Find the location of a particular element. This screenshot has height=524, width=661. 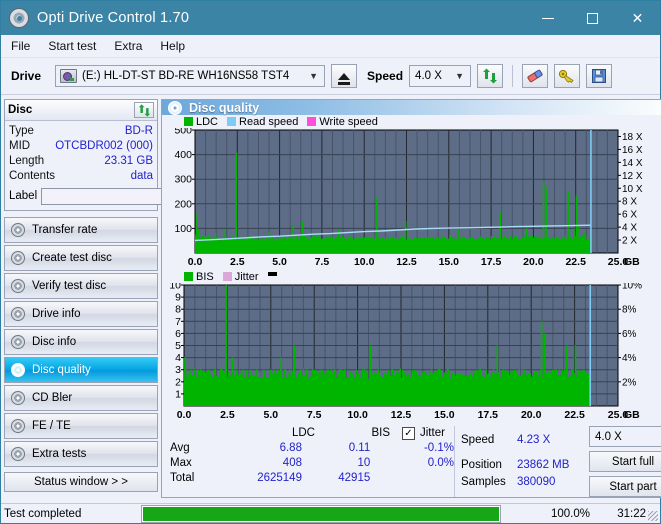

svg-text: 18 X is located at coordinates (632, 137).